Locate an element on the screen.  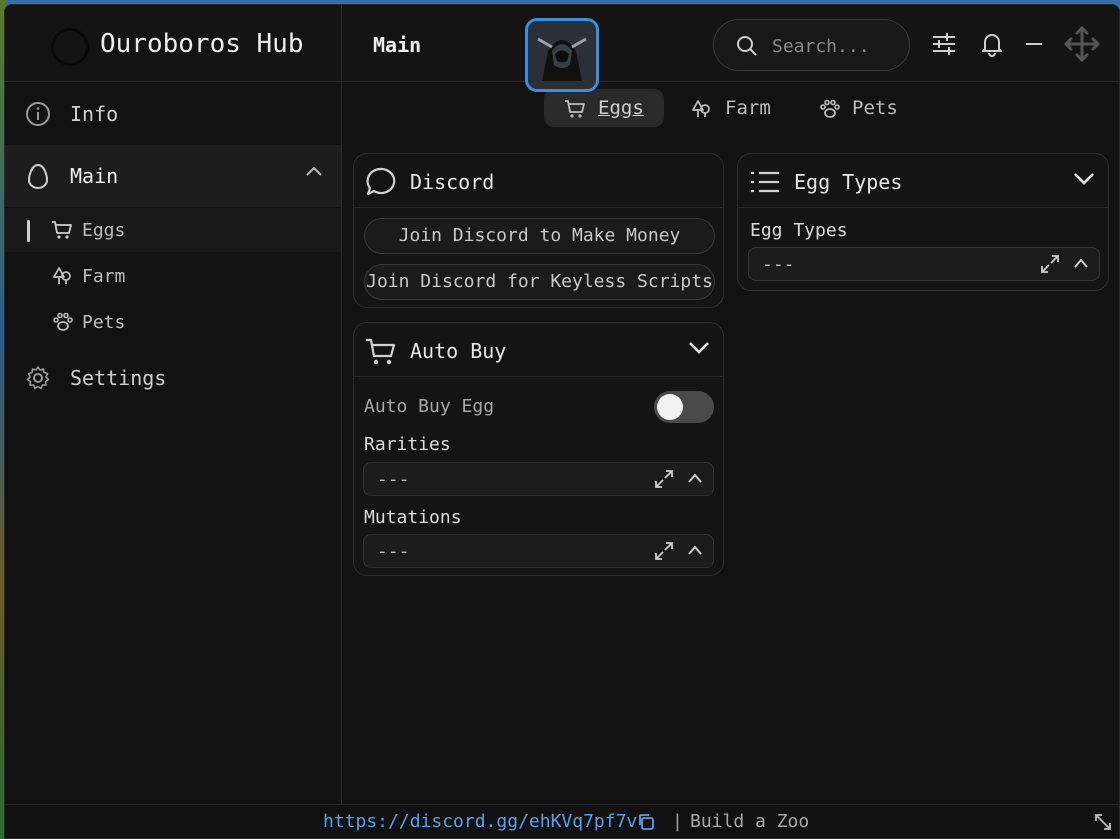
minimize-icon is located at coordinates (1035, 44).